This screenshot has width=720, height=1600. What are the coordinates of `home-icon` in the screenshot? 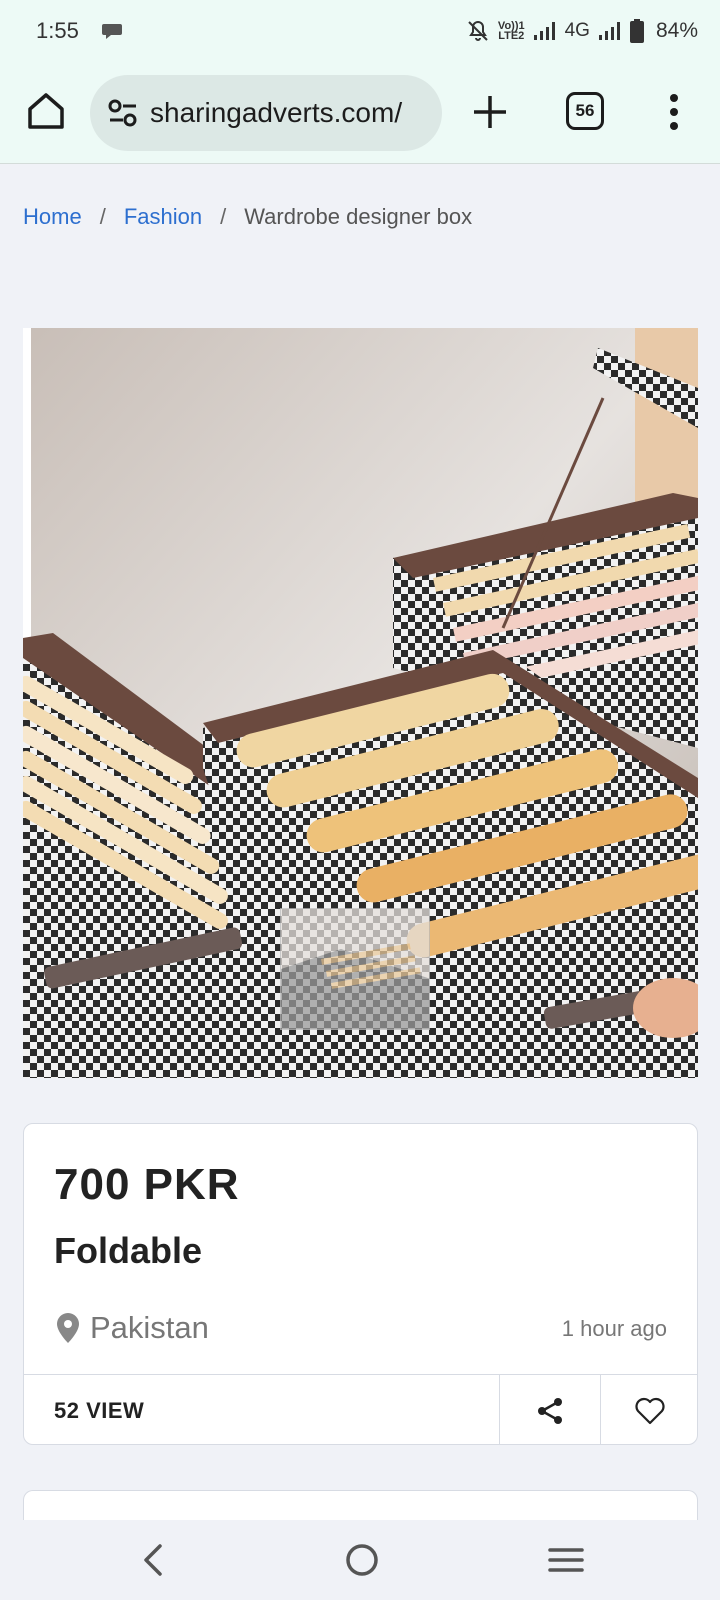 It's located at (46, 111).